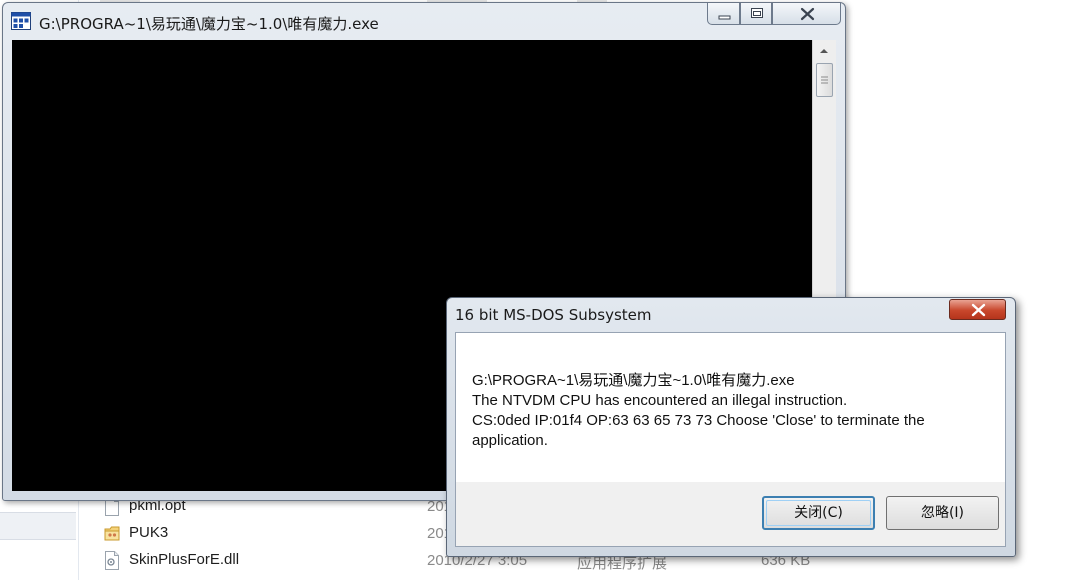  I want to click on caption-buttons, so click(774, 15).